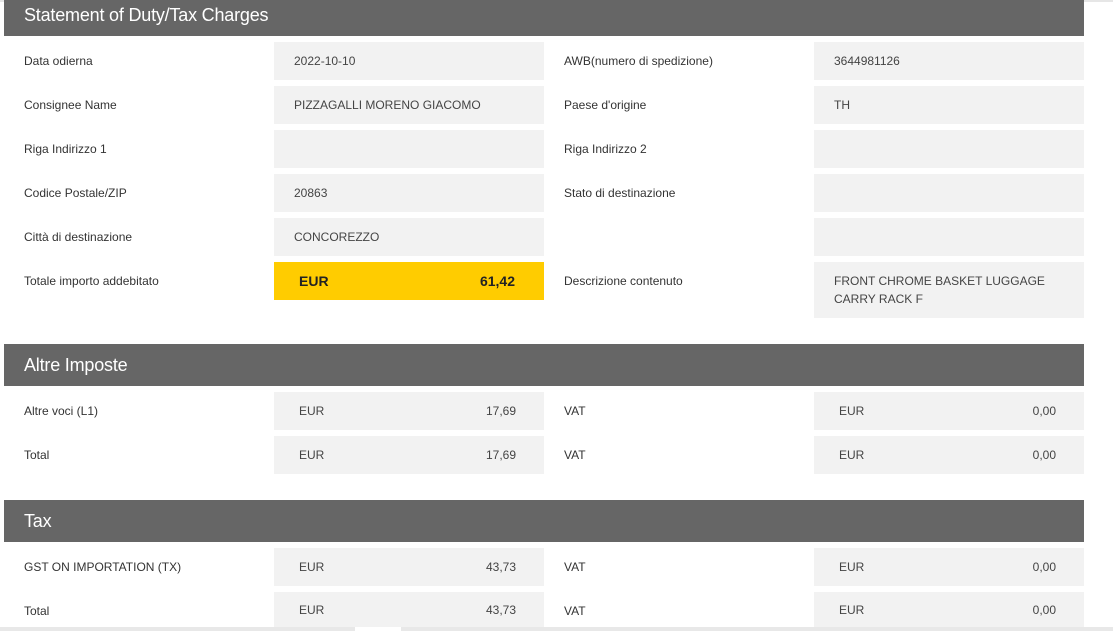 The width and height of the screenshot is (1113, 631). What do you see at coordinates (409, 149) in the screenshot?
I see `address1-value` at bounding box center [409, 149].